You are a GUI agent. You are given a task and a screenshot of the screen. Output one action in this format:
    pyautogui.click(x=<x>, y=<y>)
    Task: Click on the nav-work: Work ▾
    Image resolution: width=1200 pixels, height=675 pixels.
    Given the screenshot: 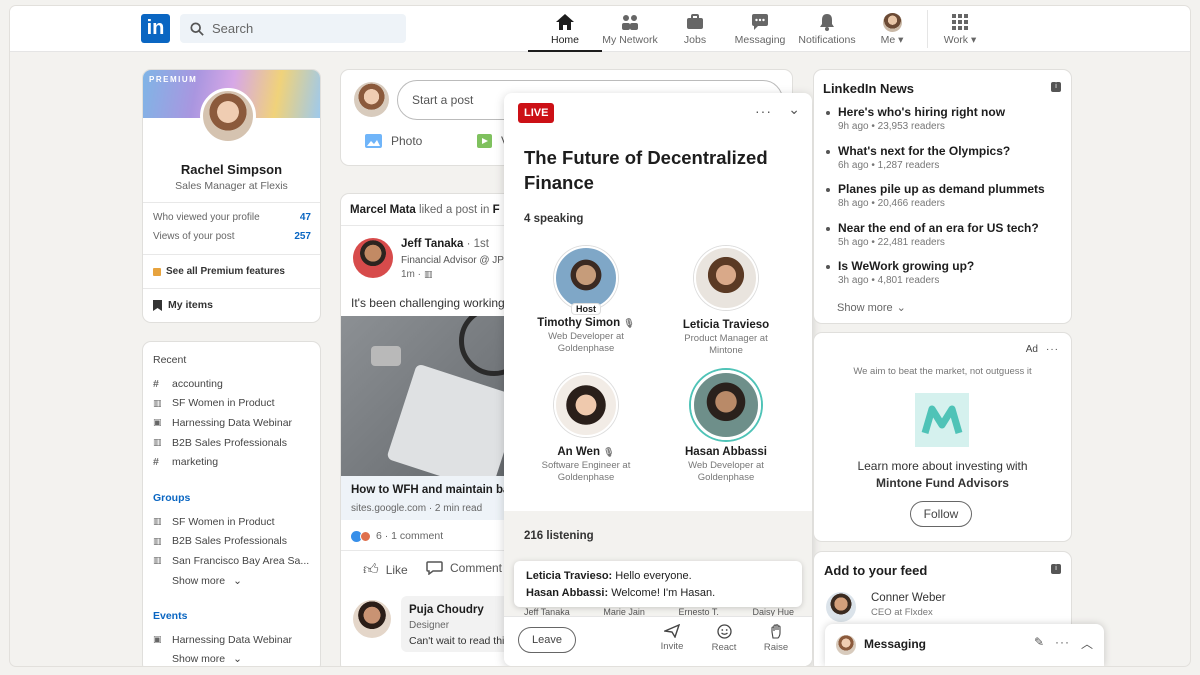 What is the action you would take?
    pyautogui.click(x=960, y=29)
    